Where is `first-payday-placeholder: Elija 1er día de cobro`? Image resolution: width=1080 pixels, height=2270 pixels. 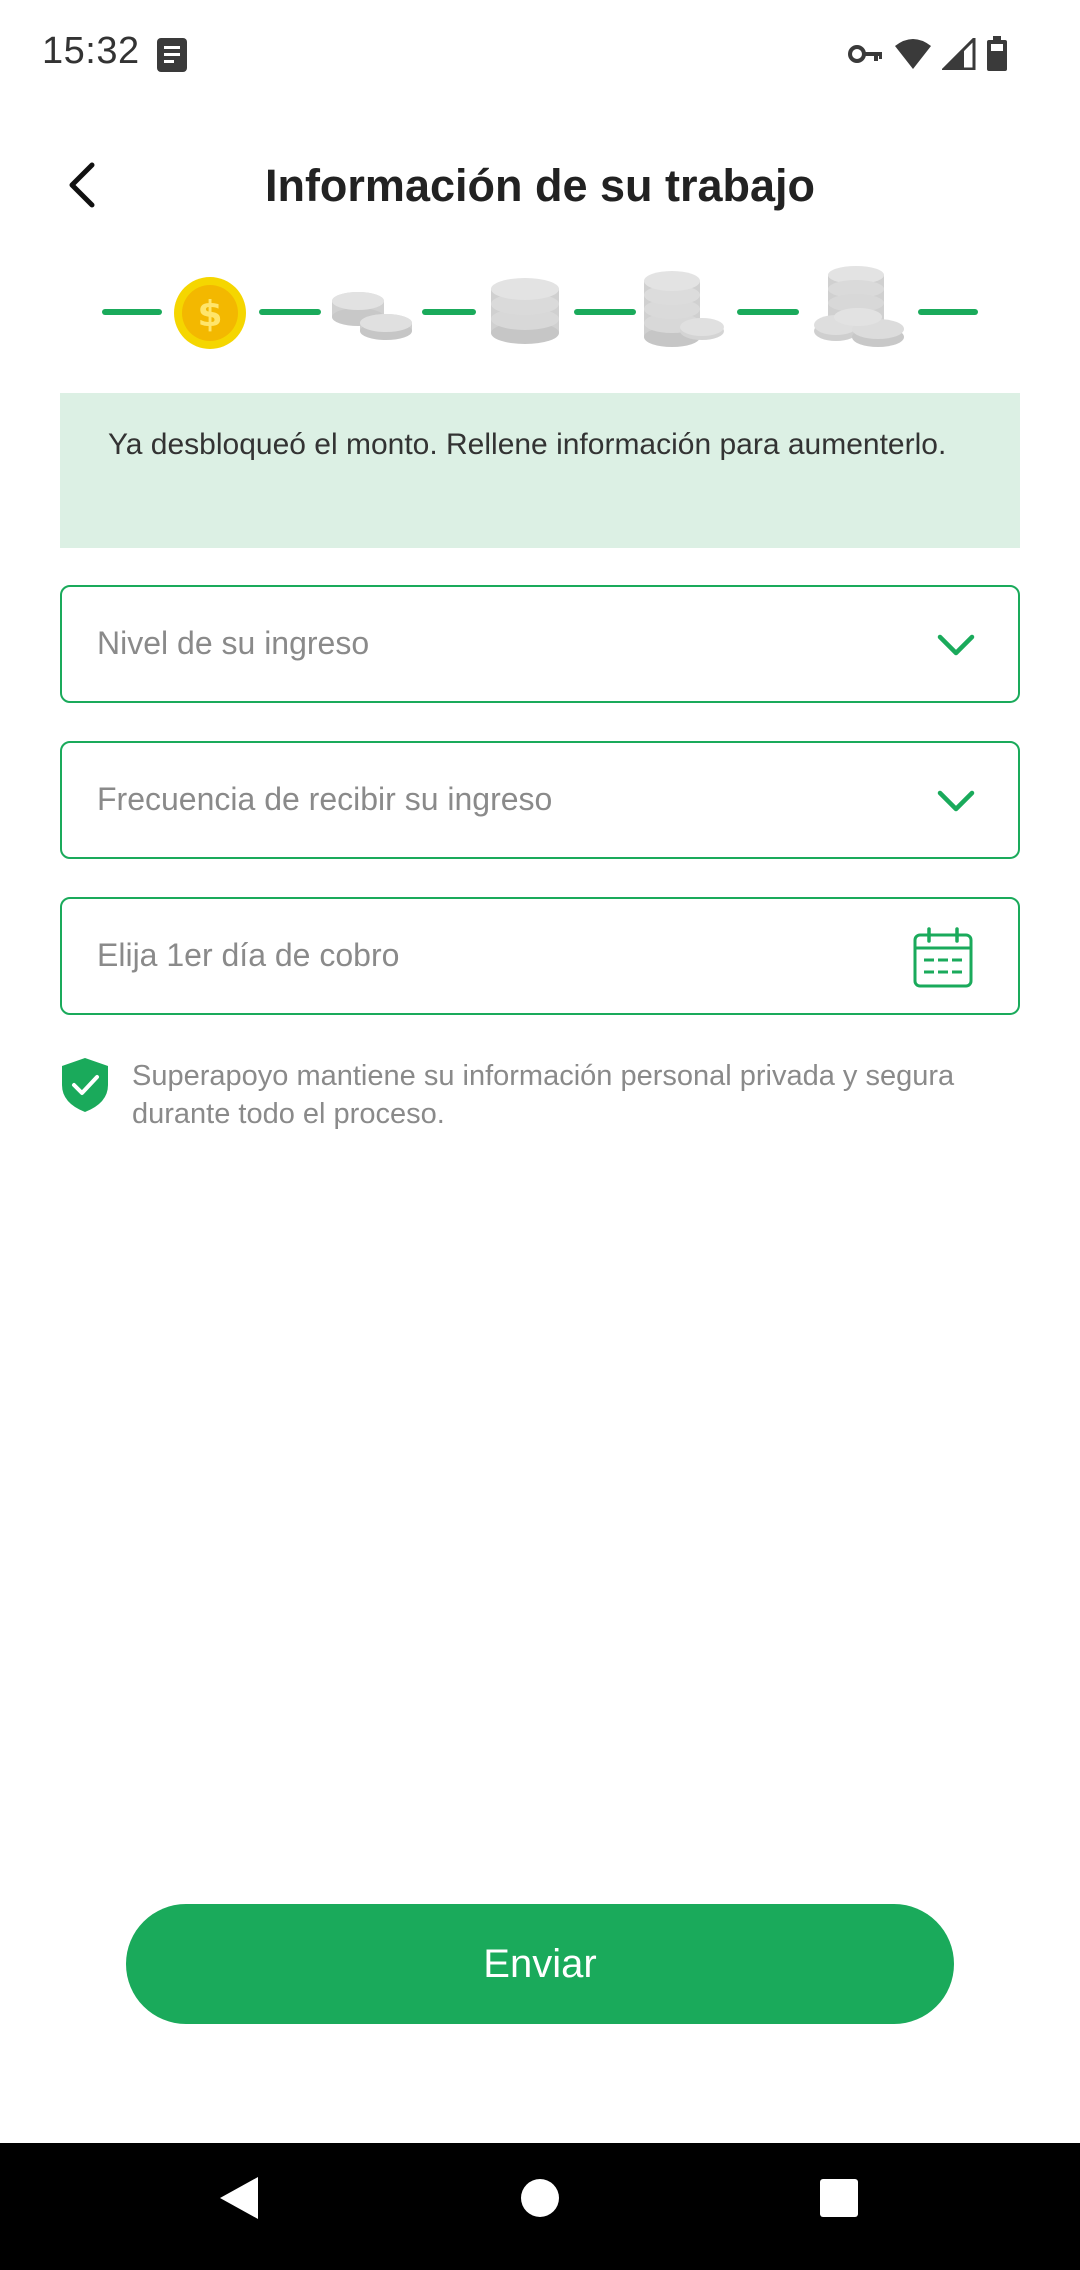 first-payday-placeholder: Elija 1er día de cobro is located at coordinates (248, 955).